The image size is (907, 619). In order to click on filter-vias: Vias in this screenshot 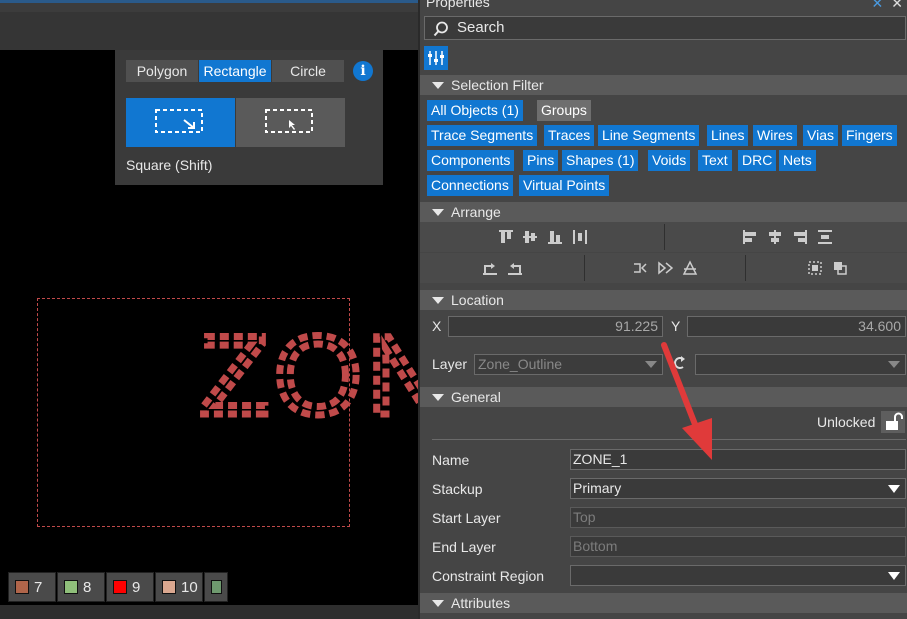, I will do `click(820, 135)`.